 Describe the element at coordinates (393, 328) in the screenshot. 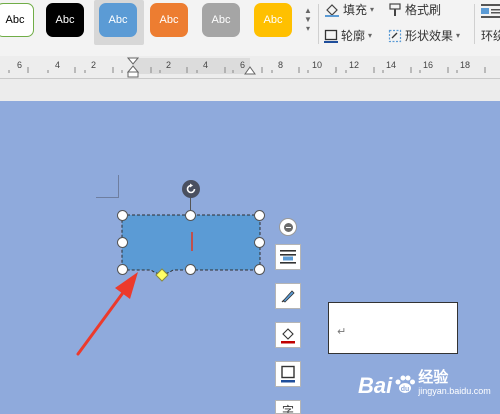

I see `text-box: ↵` at that location.